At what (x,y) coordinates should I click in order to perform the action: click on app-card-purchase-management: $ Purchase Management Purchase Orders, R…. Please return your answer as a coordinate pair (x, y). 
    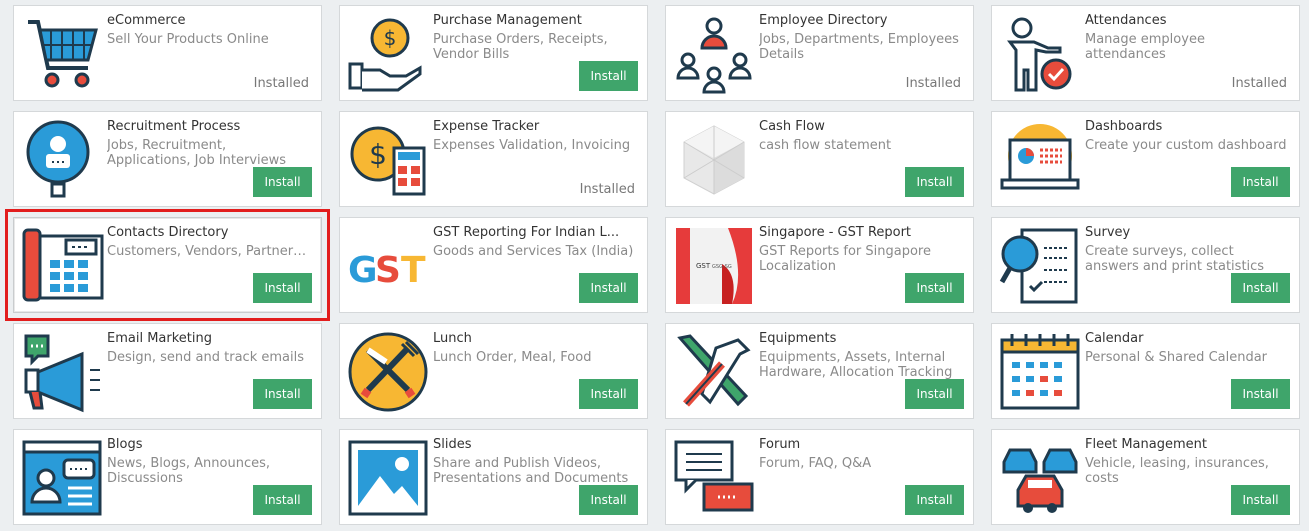
    Looking at the image, I should click on (493, 53).